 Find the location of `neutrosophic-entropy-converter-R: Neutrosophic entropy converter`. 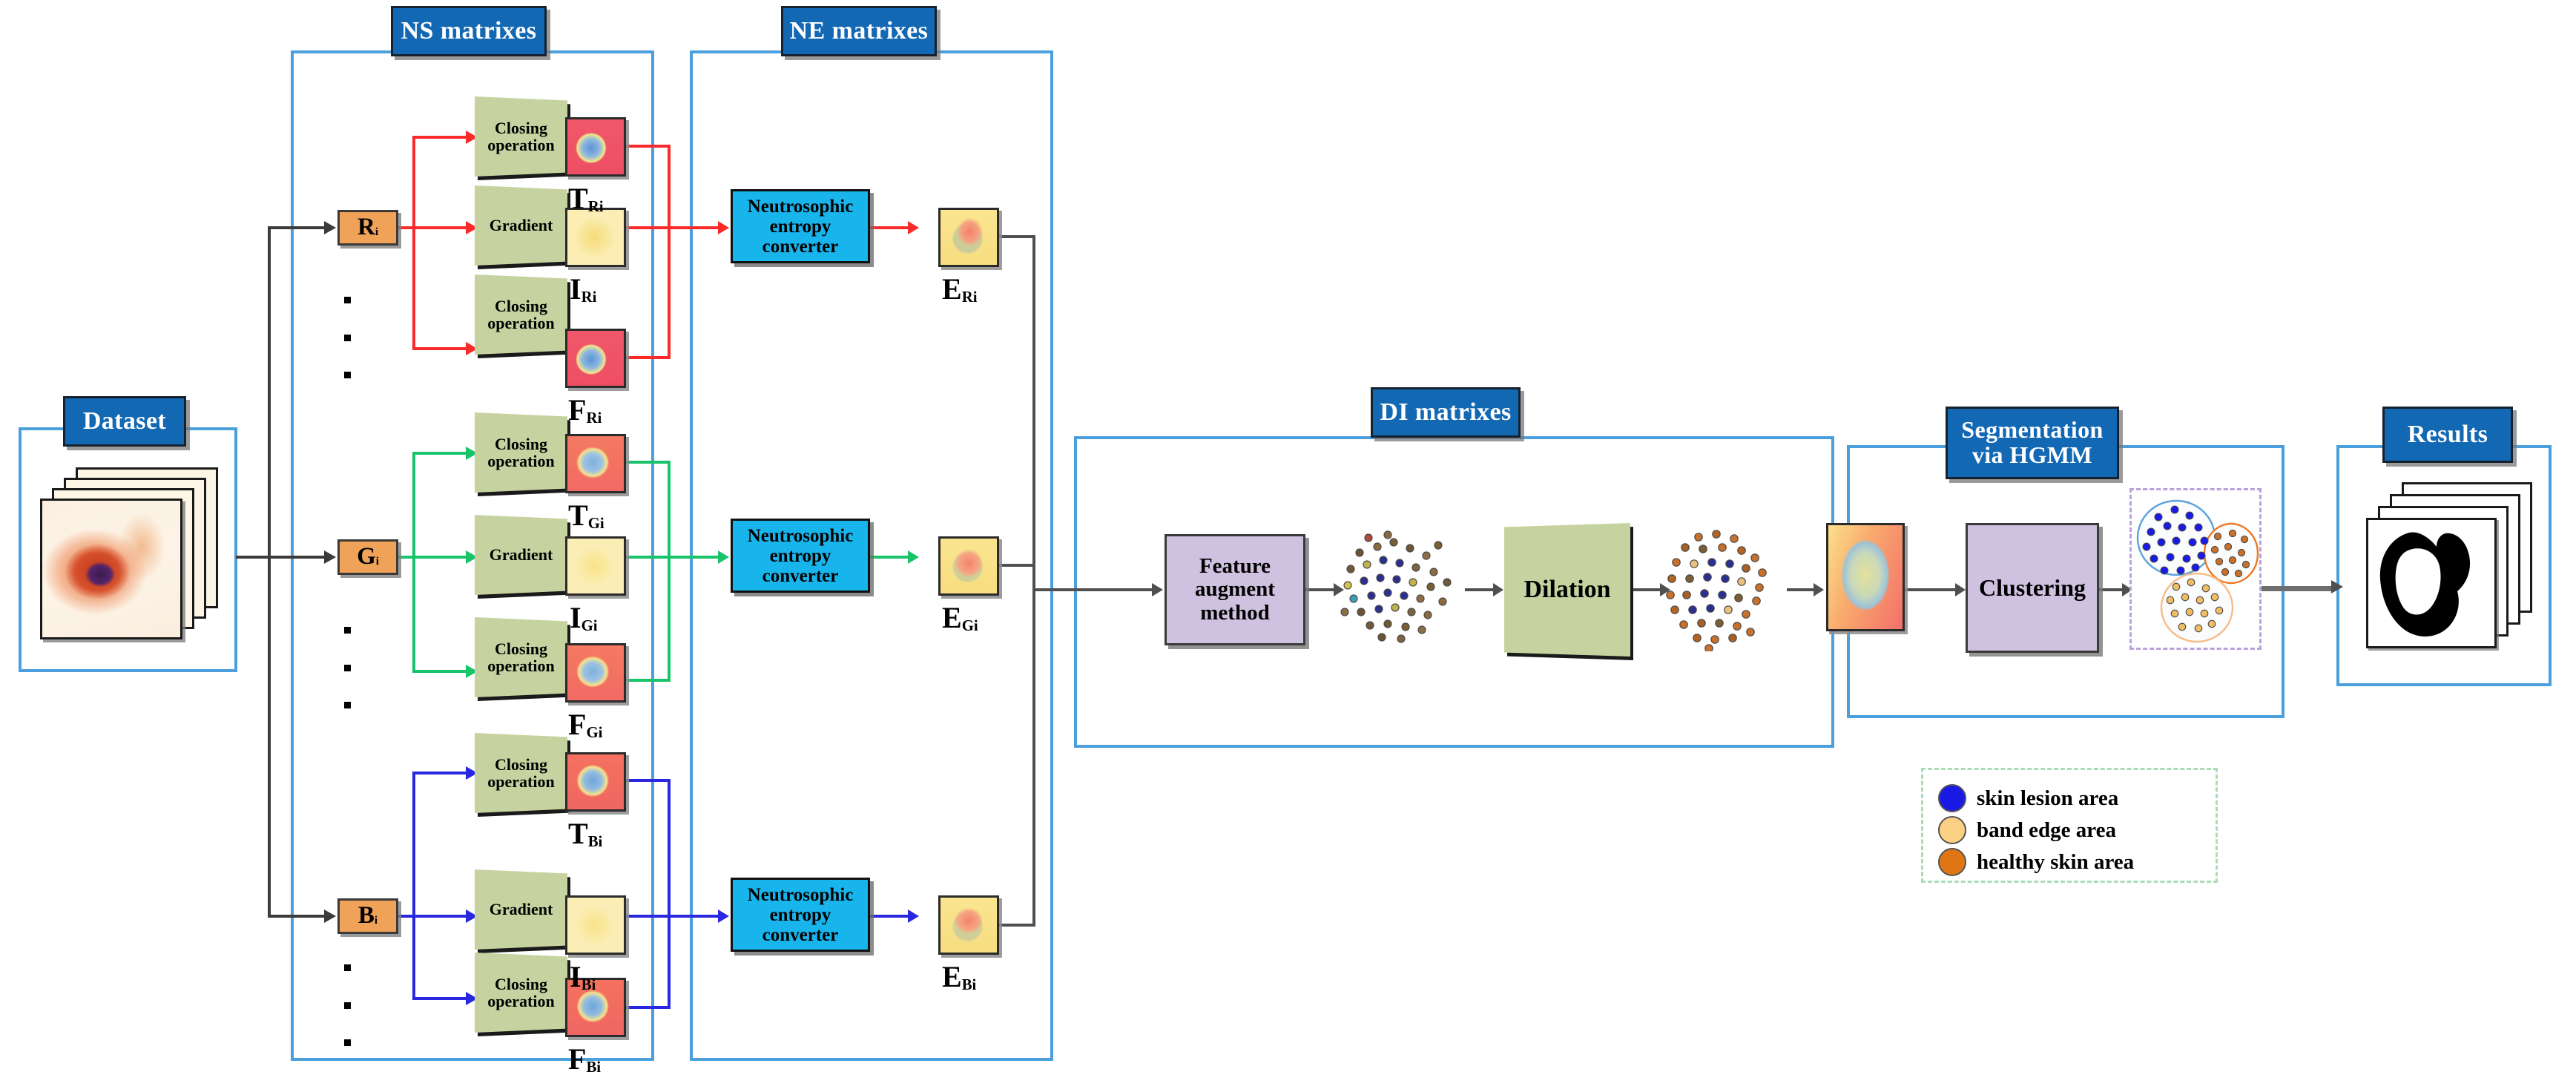

neutrosophic-entropy-converter-R: Neutrosophic entropy converter is located at coordinates (801, 226).